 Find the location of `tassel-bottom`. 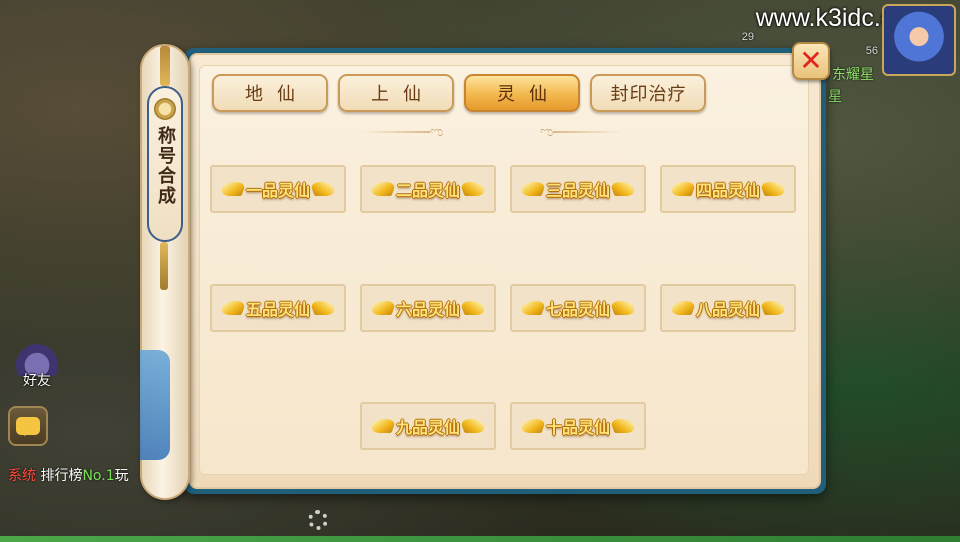

tassel-bottom is located at coordinates (164, 266).